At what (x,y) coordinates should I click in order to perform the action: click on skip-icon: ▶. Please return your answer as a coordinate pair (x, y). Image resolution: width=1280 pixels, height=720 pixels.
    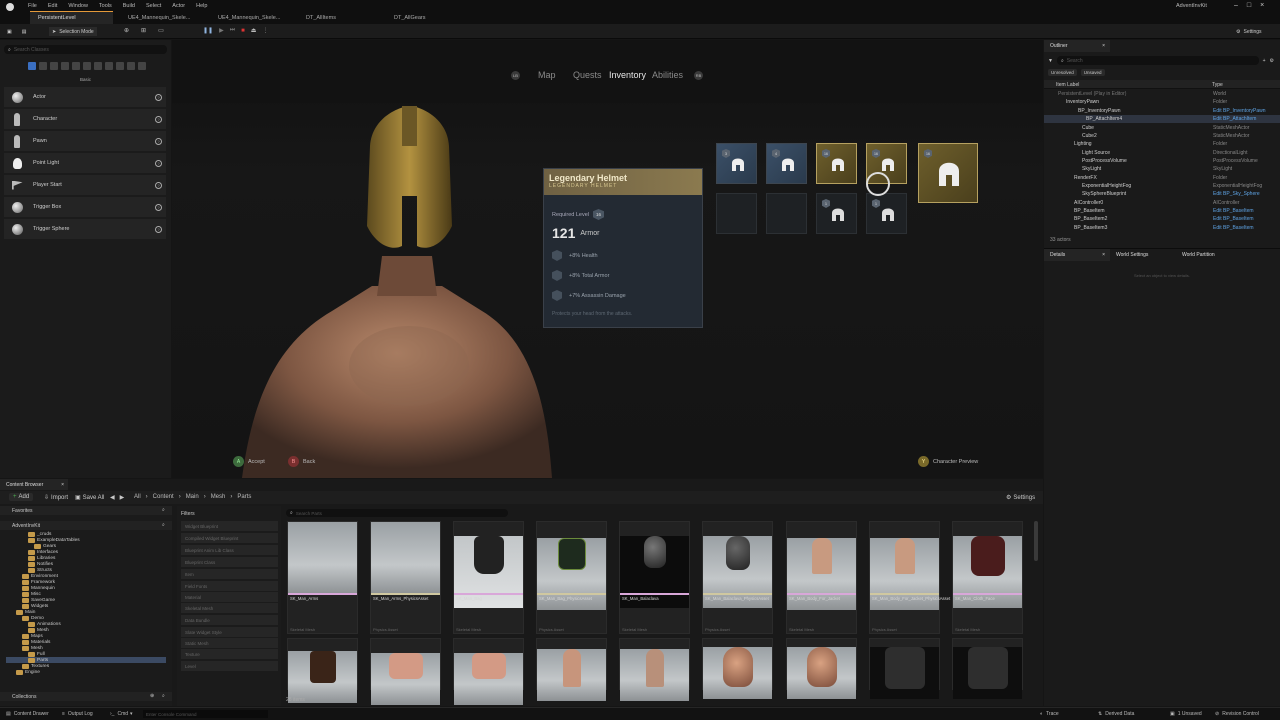
    Looking at the image, I should click on (221, 30).